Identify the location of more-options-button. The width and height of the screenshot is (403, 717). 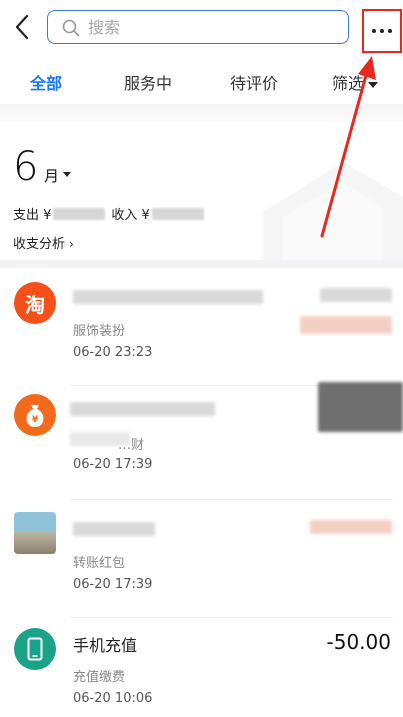
(382, 31).